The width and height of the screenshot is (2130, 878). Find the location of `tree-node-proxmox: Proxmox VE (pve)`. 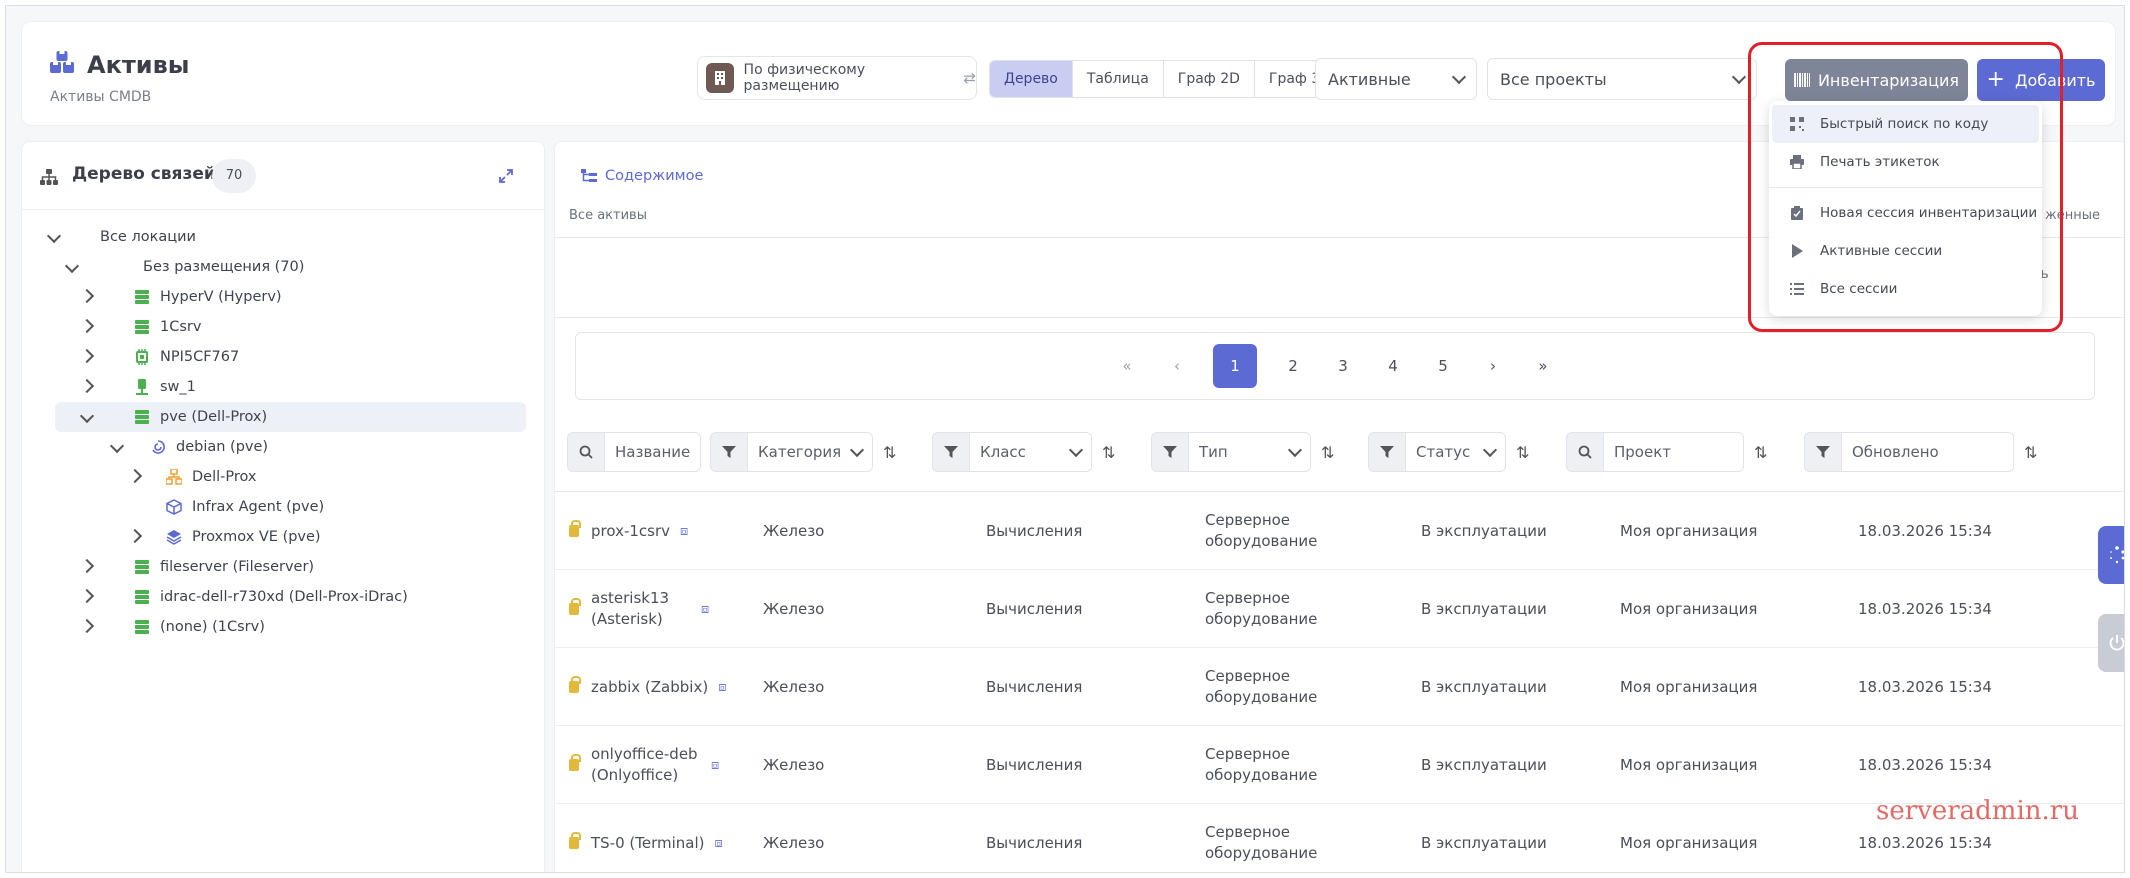

tree-node-proxmox: Proxmox VE (pve) is located at coordinates (283, 537).